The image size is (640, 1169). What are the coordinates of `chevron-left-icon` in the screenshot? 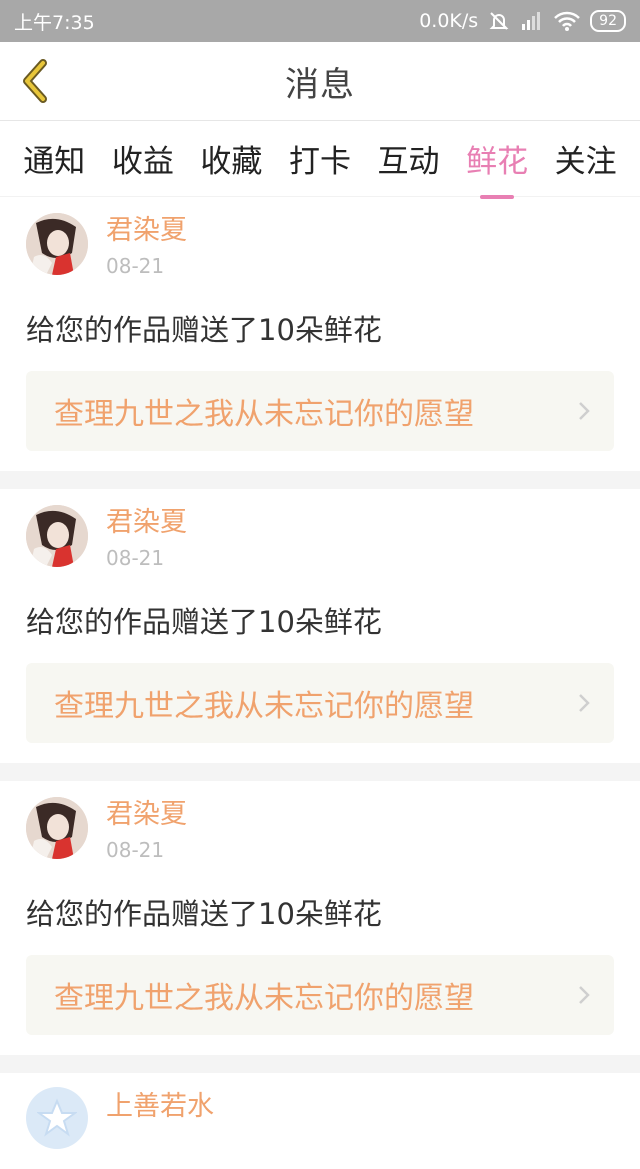 It's located at (35, 81).